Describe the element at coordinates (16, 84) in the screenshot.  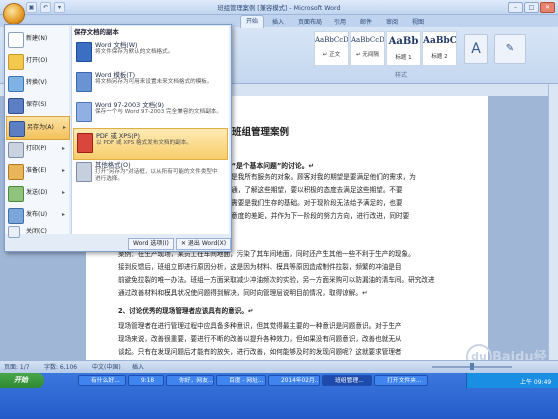
I see `convert-icon` at that location.